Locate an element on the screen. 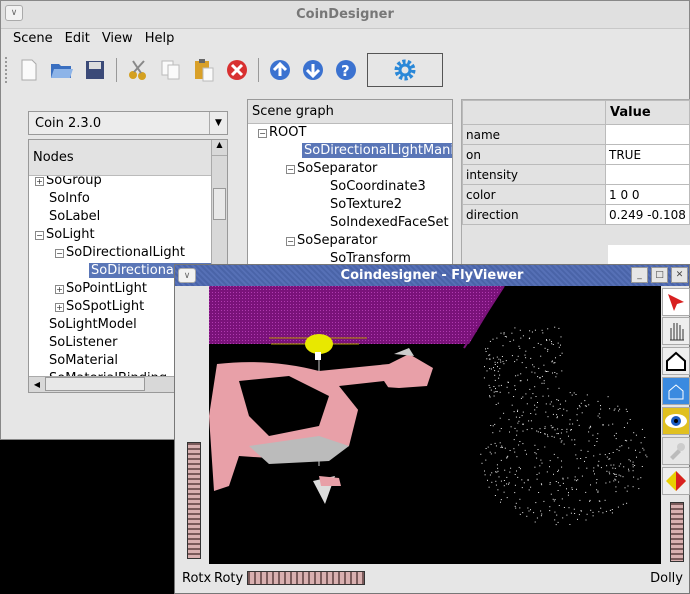 This screenshot has height=594, width=690. paste-button is located at coordinates (204, 70).